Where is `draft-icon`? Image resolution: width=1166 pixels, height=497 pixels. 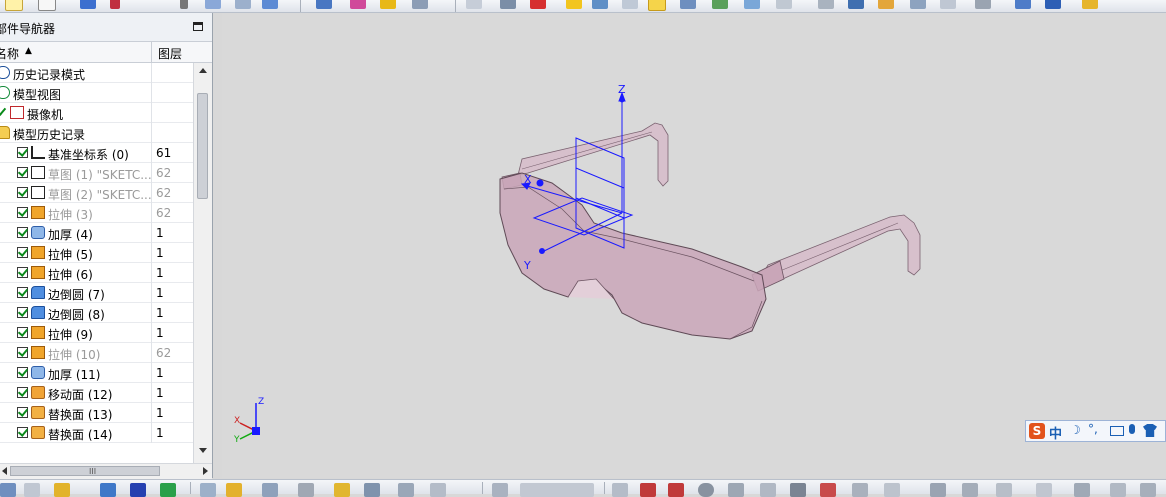
draft-icon is located at coordinates (372, 490).